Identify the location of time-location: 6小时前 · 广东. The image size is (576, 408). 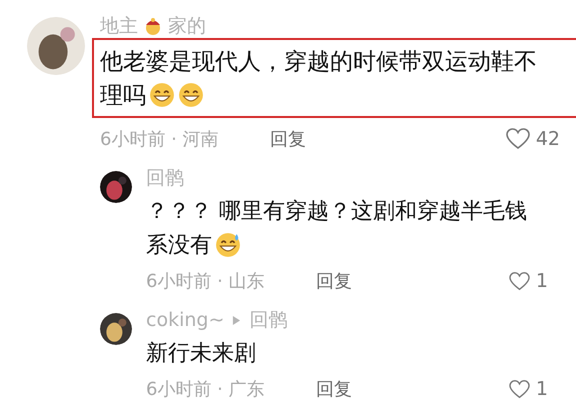
(206, 389).